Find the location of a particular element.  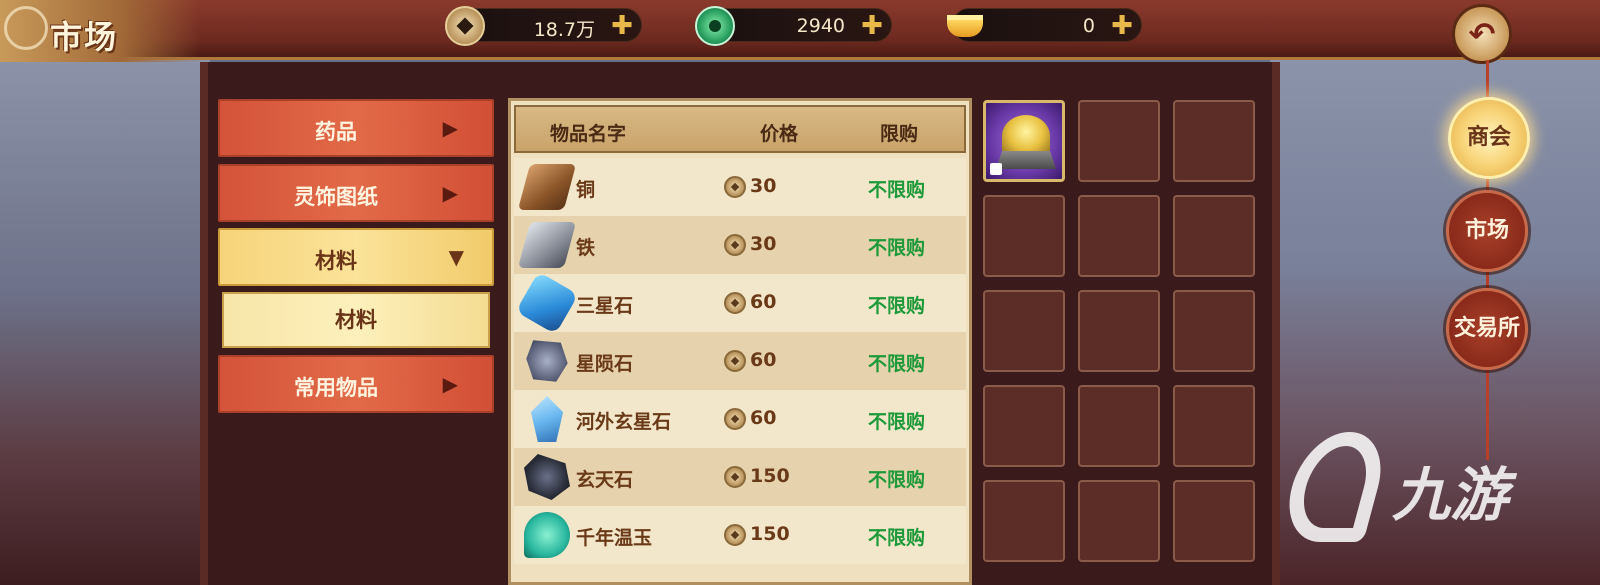

currency-value: 0 is located at coordinates (1088, 26).